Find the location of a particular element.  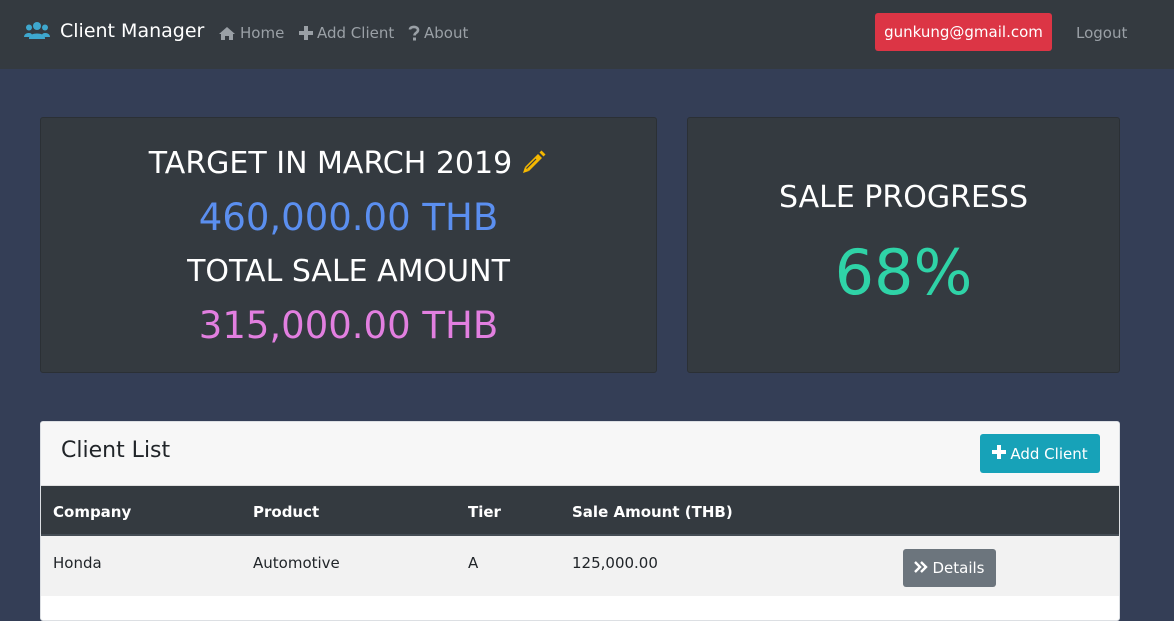

total-sale-label: TOTAL SALE AMOUNT is located at coordinates (348, 271).